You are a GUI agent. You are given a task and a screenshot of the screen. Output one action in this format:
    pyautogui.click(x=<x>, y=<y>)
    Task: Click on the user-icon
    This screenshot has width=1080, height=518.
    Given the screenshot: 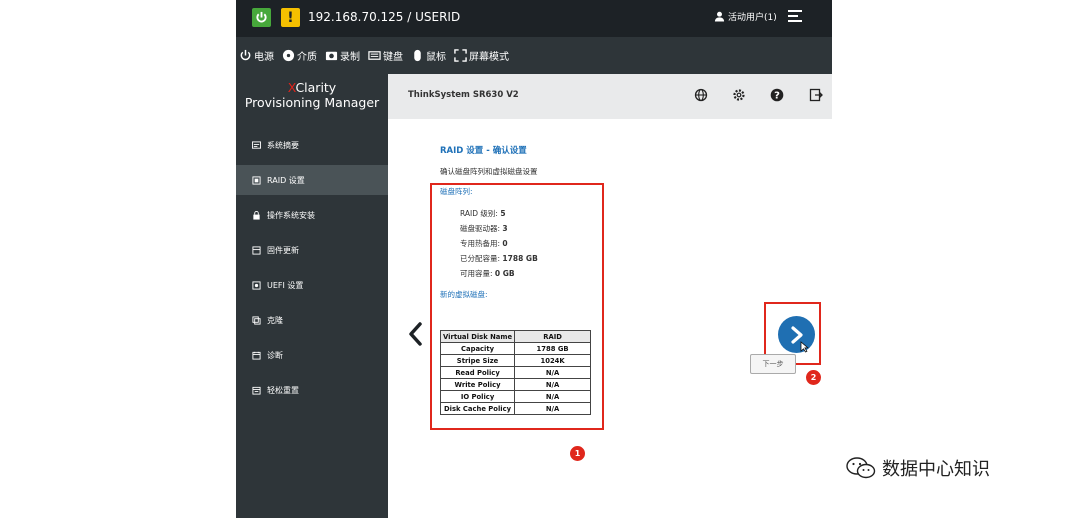 What is the action you would take?
    pyautogui.click(x=719, y=16)
    